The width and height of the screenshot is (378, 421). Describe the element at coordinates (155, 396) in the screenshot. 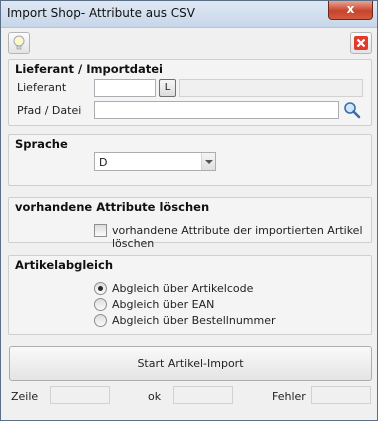

I see `ok-label: ok` at that location.